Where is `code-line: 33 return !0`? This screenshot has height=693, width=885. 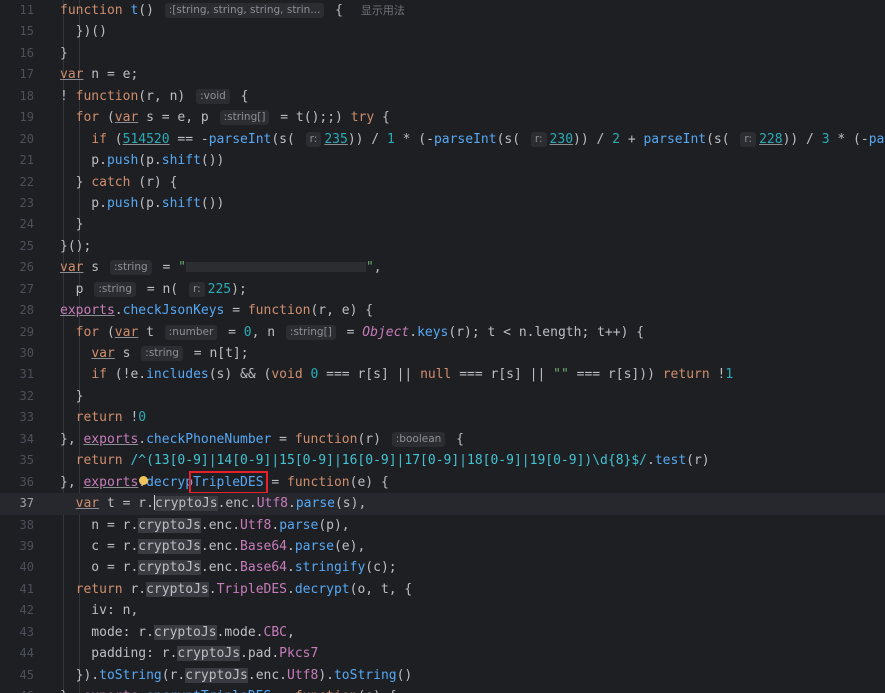
code-line: 33 return !0 is located at coordinates (442, 417).